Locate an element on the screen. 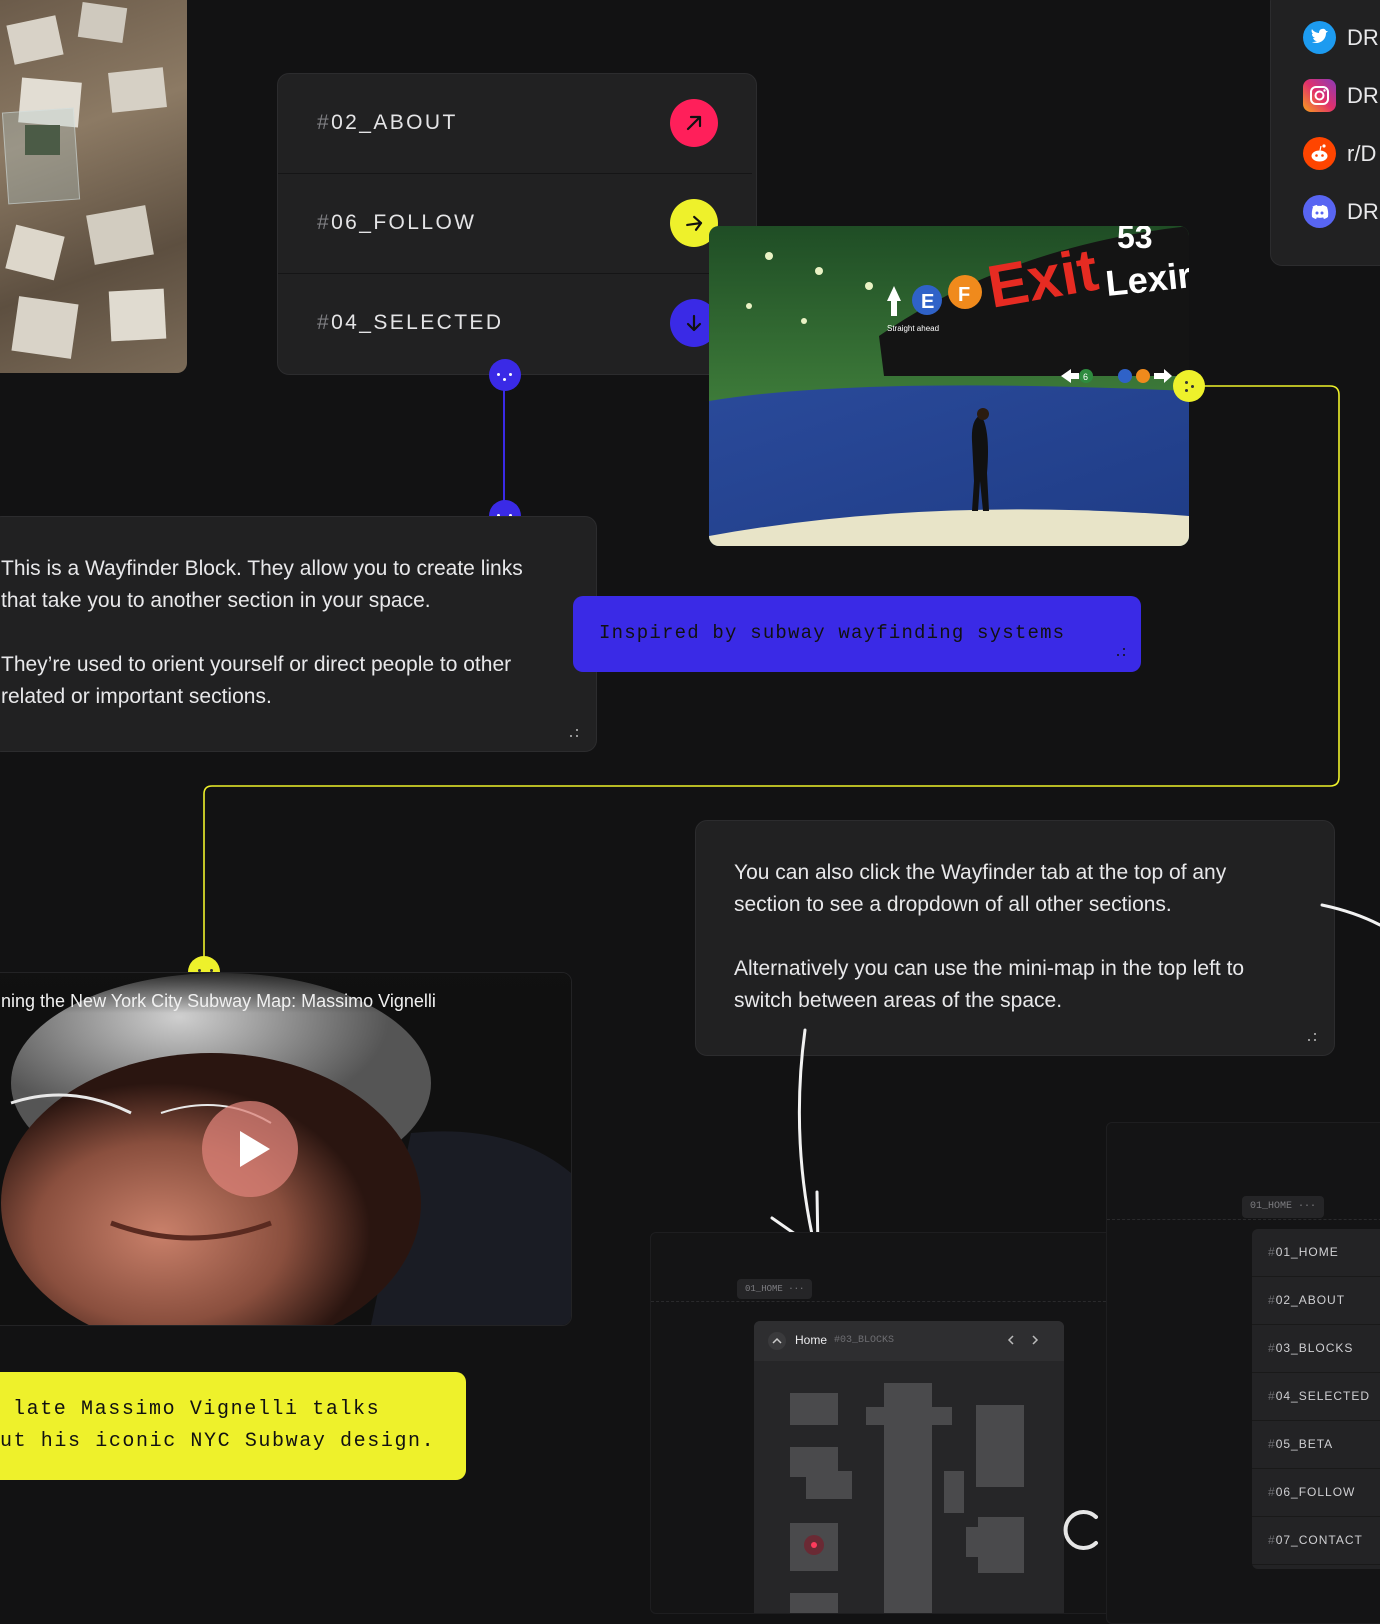 The image size is (1380, 1624). minimap-section: #03_BLOCKS is located at coordinates (864, 1340).